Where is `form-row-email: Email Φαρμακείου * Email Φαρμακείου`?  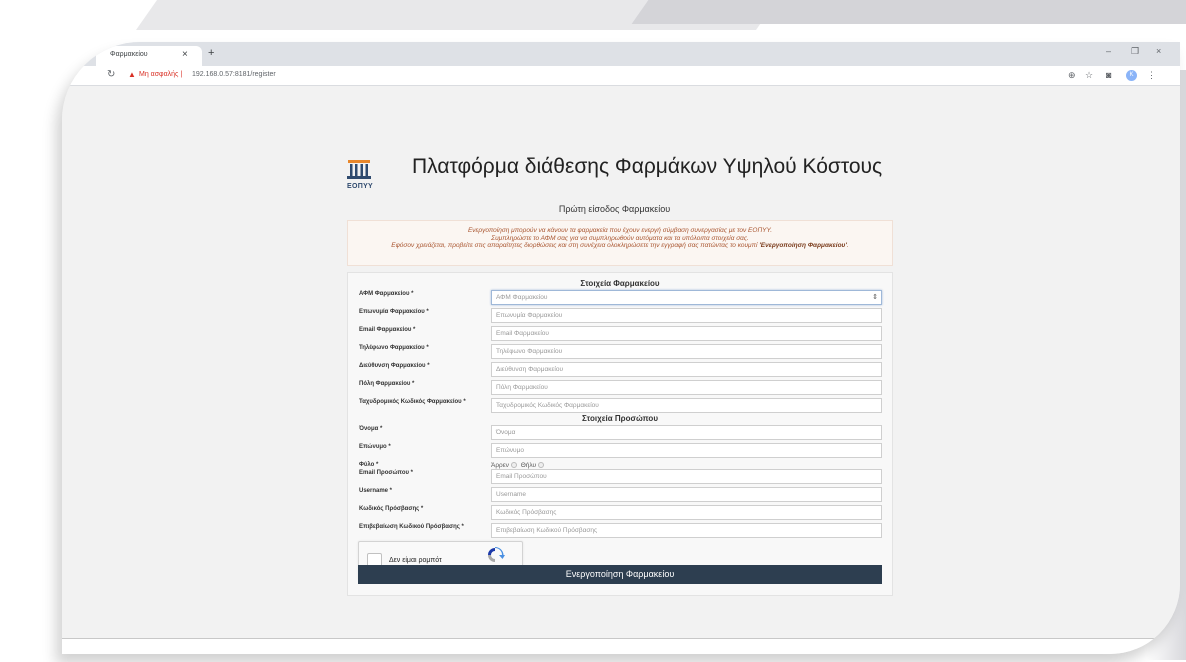
form-row-email: Email Φαρμακείου * Email Φαρμακείου is located at coordinates (620, 334).